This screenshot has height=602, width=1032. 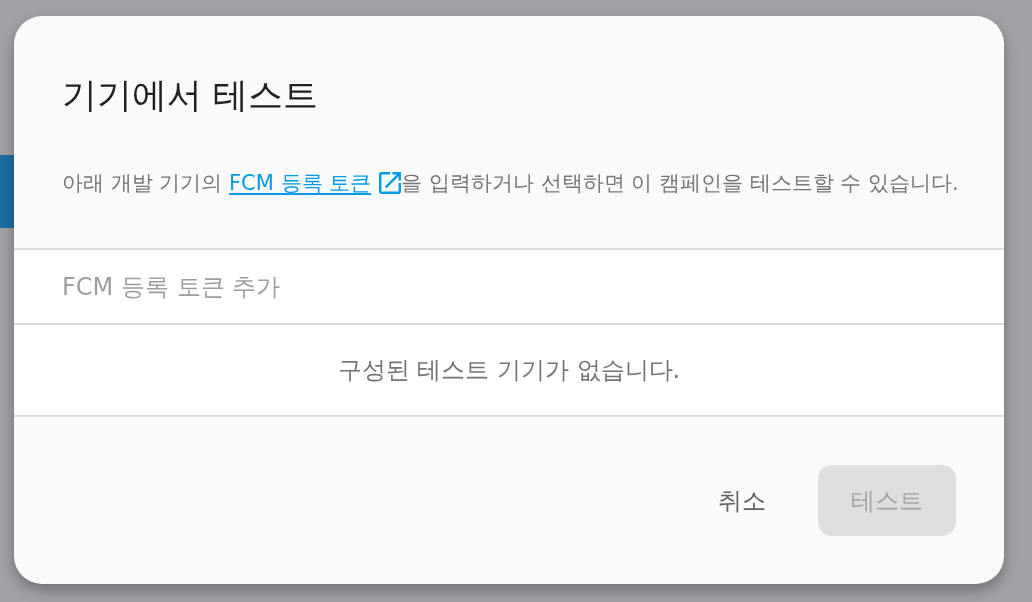 What do you see at coordinates (191, 95) in the screenshot?
I see `dialog-title: 기기에서 테스트` at bounding box center [191, 95].